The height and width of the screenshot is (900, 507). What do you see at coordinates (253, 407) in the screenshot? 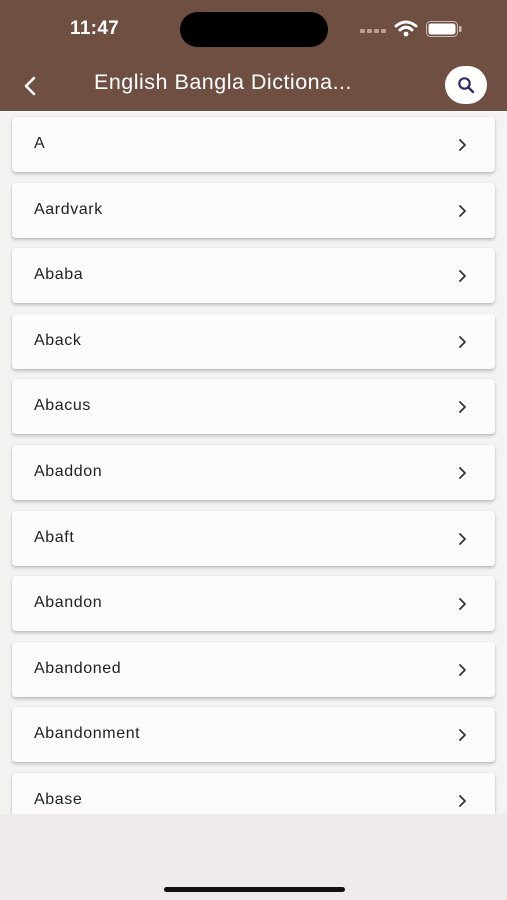
I see `word-row: Abacus` at bounding box center [253, 407].